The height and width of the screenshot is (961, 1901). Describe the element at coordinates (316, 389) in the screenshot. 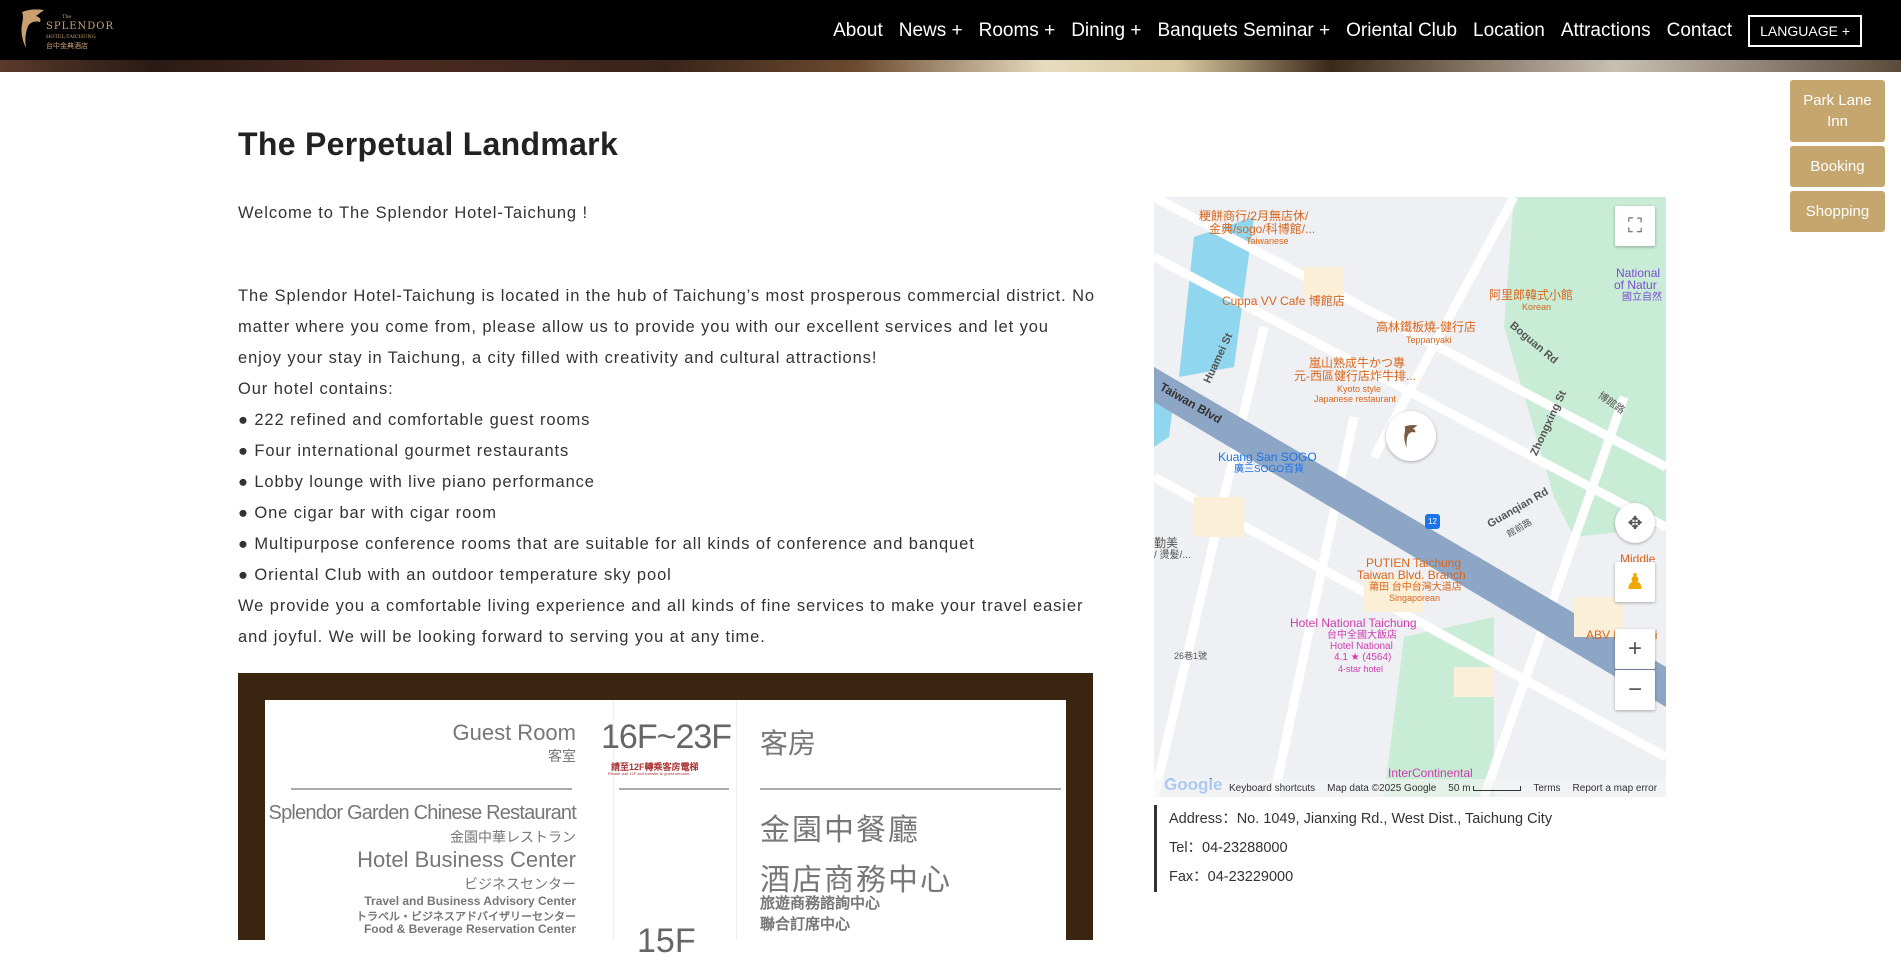

I see `contains-label: Our hotel contains:` at that location.